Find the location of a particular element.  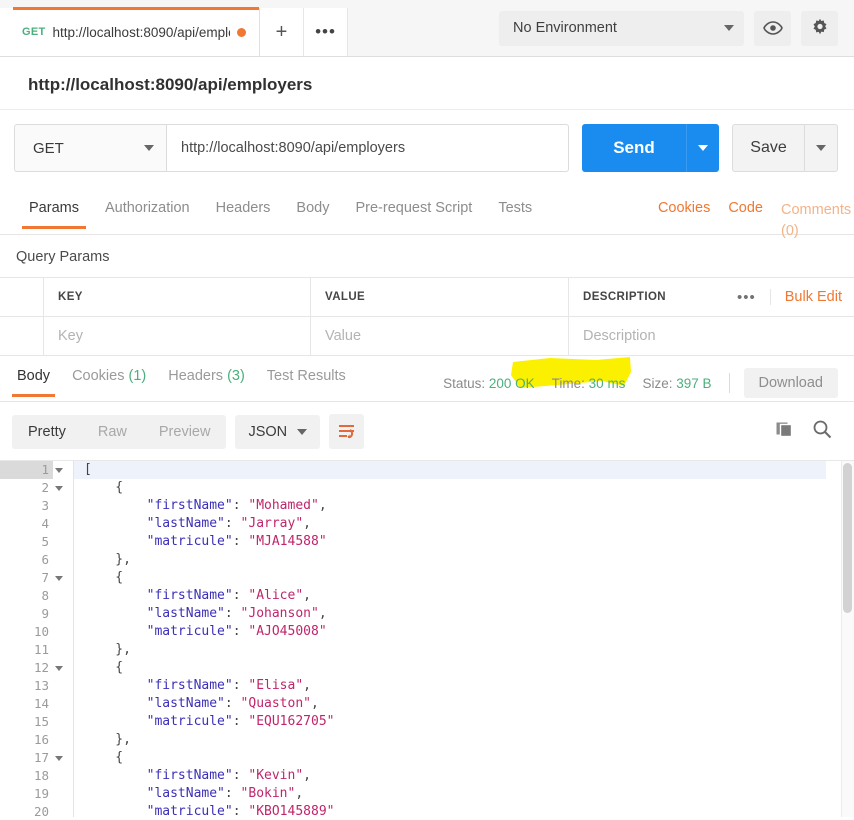

request-tab: GET http://localhost:8090/api/employ is located at coordinates (130, 31).